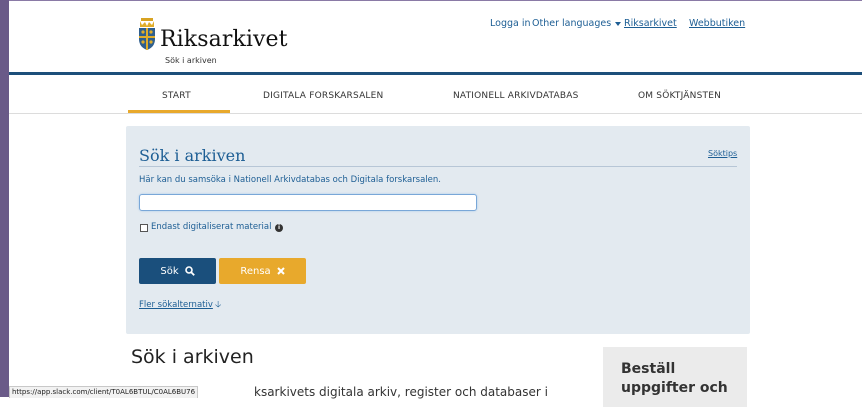 This screenshot has width=862, height=407. I want to click on logo-subtitle: Sök i arkiven, so click(191, 60).